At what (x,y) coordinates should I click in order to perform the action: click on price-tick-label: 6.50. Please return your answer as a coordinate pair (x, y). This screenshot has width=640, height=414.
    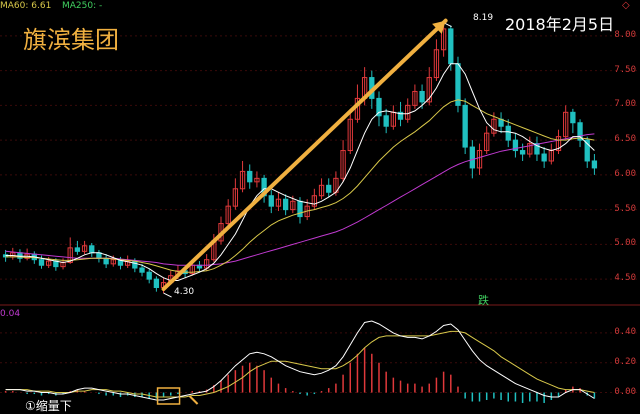
    Looking at the image, I should click on (625, 139).